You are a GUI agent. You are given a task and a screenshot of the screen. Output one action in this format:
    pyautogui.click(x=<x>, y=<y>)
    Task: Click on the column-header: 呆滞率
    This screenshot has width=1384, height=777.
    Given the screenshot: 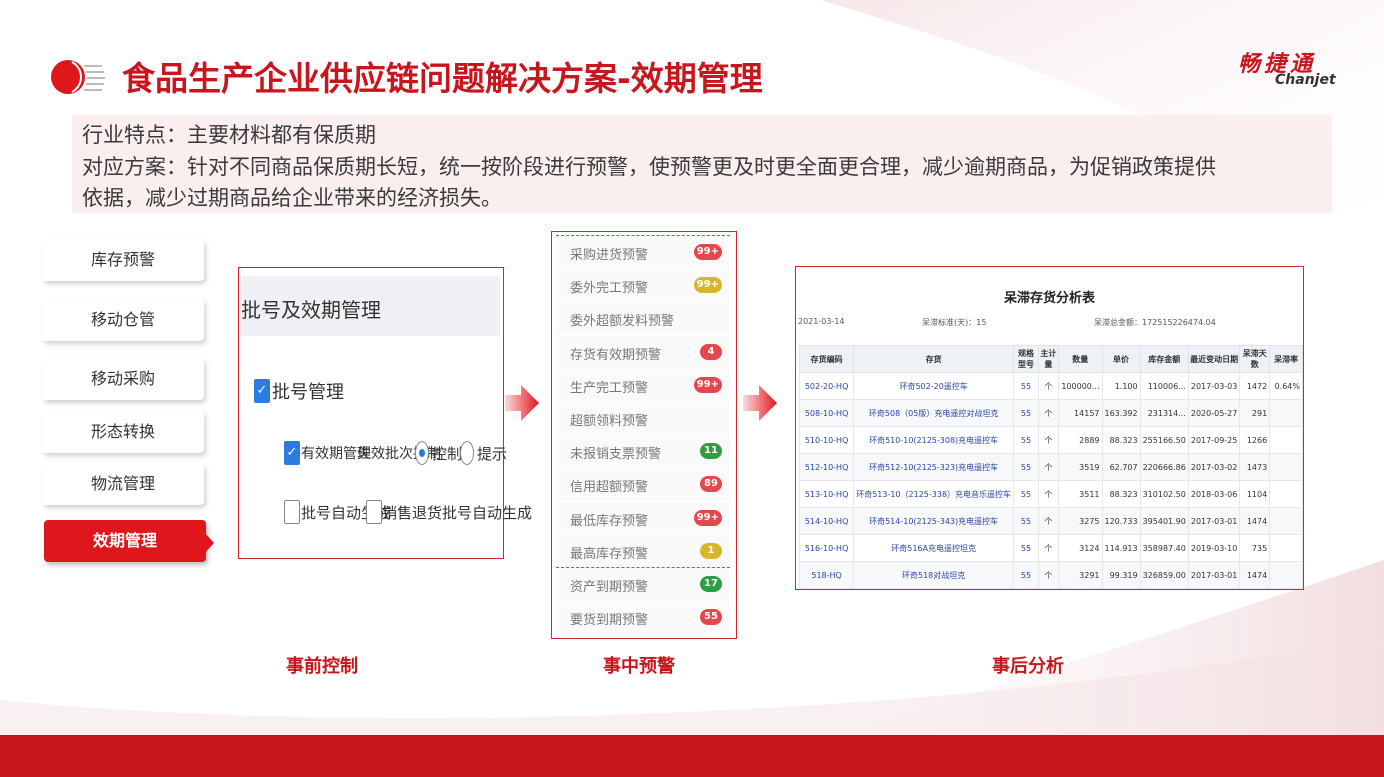 What is the action you would take?
    pyautogui.click(x=1286, y=359)
    